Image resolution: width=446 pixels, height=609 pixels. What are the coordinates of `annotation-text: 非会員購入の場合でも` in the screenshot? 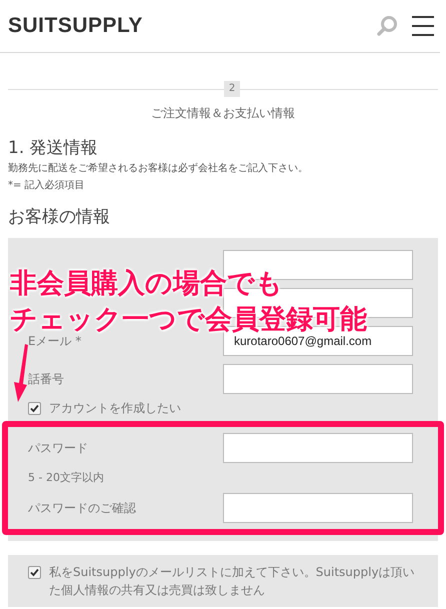 It's located at (147, 284).